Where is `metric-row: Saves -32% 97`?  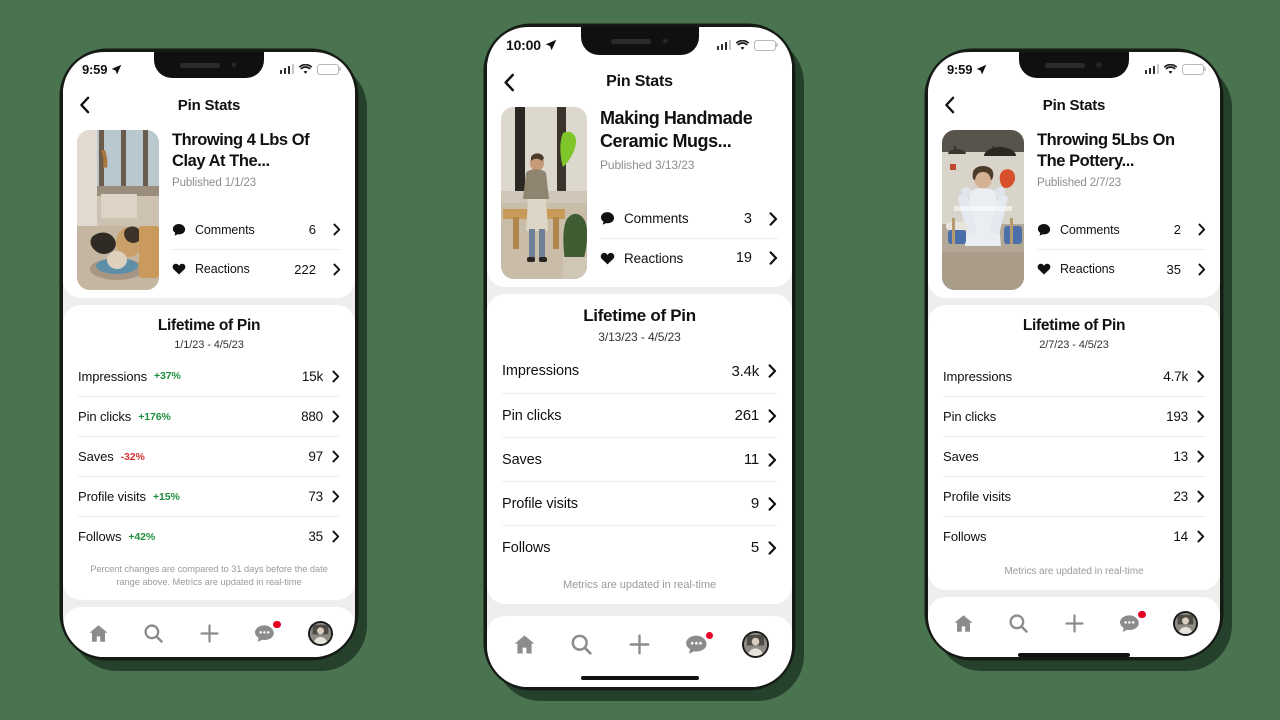 metric-row: Saves -32% 97 is located at coordinates (209, 456).